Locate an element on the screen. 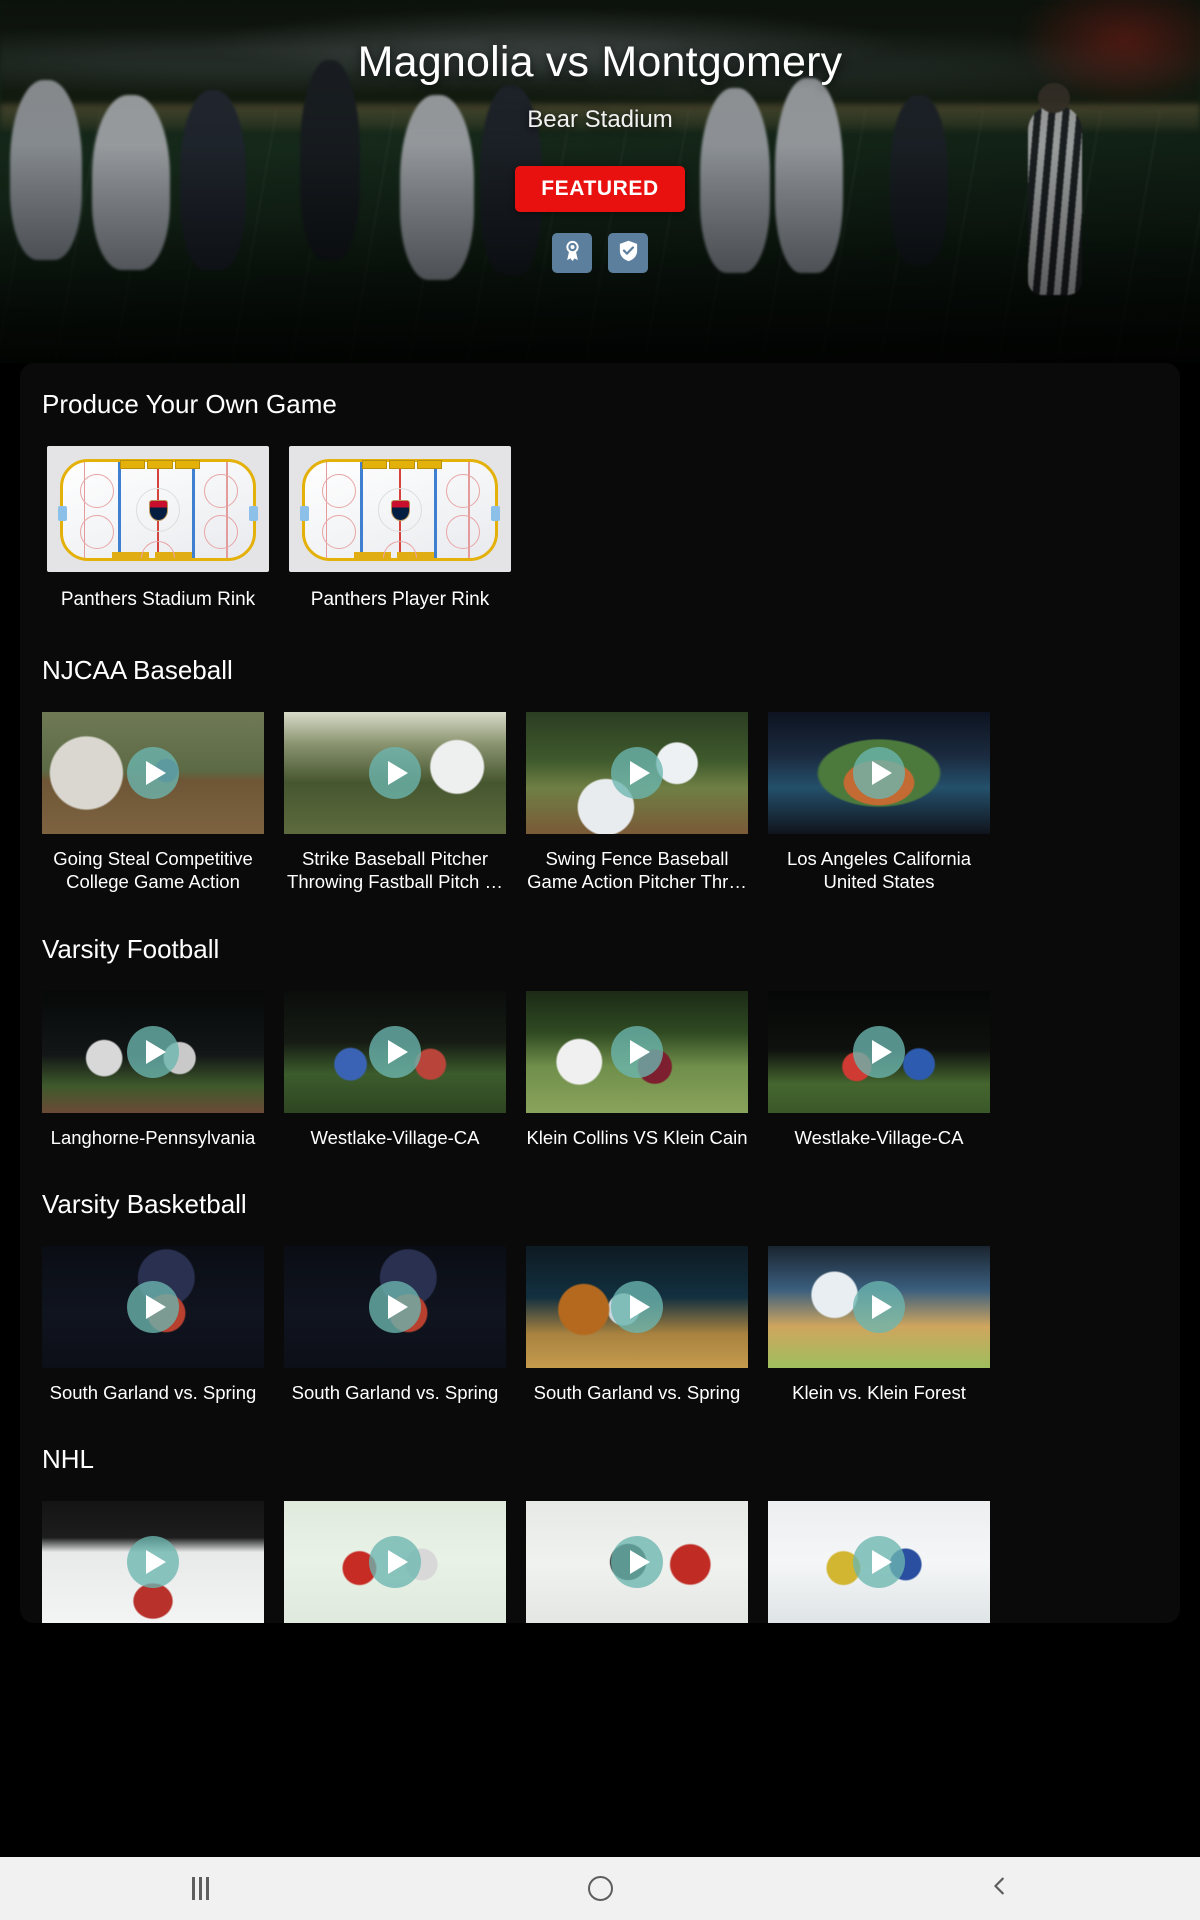 The width and height of the screenshot is (1200, 1920). verified-badge-button is located at coordinates (628, 253).